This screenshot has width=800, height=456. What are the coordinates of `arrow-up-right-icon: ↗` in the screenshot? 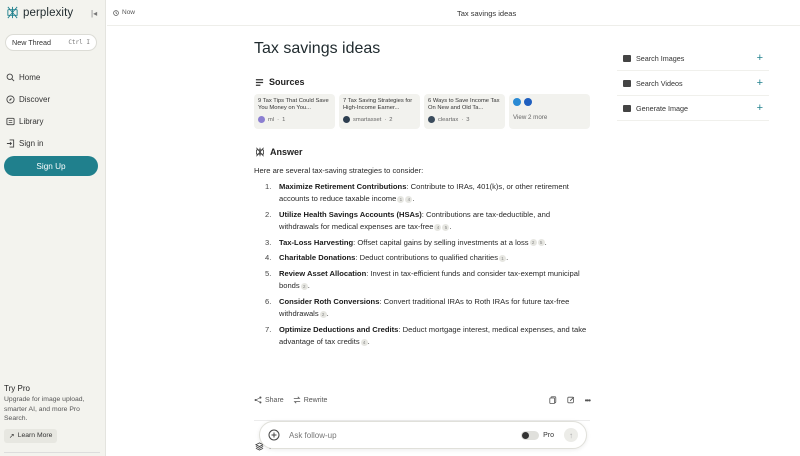 It's located at (12, 436).